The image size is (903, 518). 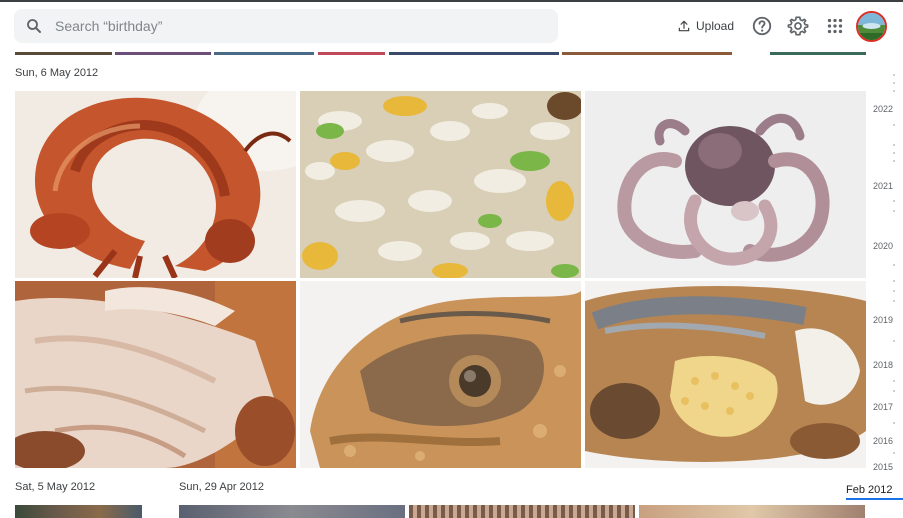 I want to click on top-bar: Search “birthday” Upload, so click(x=451, y=26).